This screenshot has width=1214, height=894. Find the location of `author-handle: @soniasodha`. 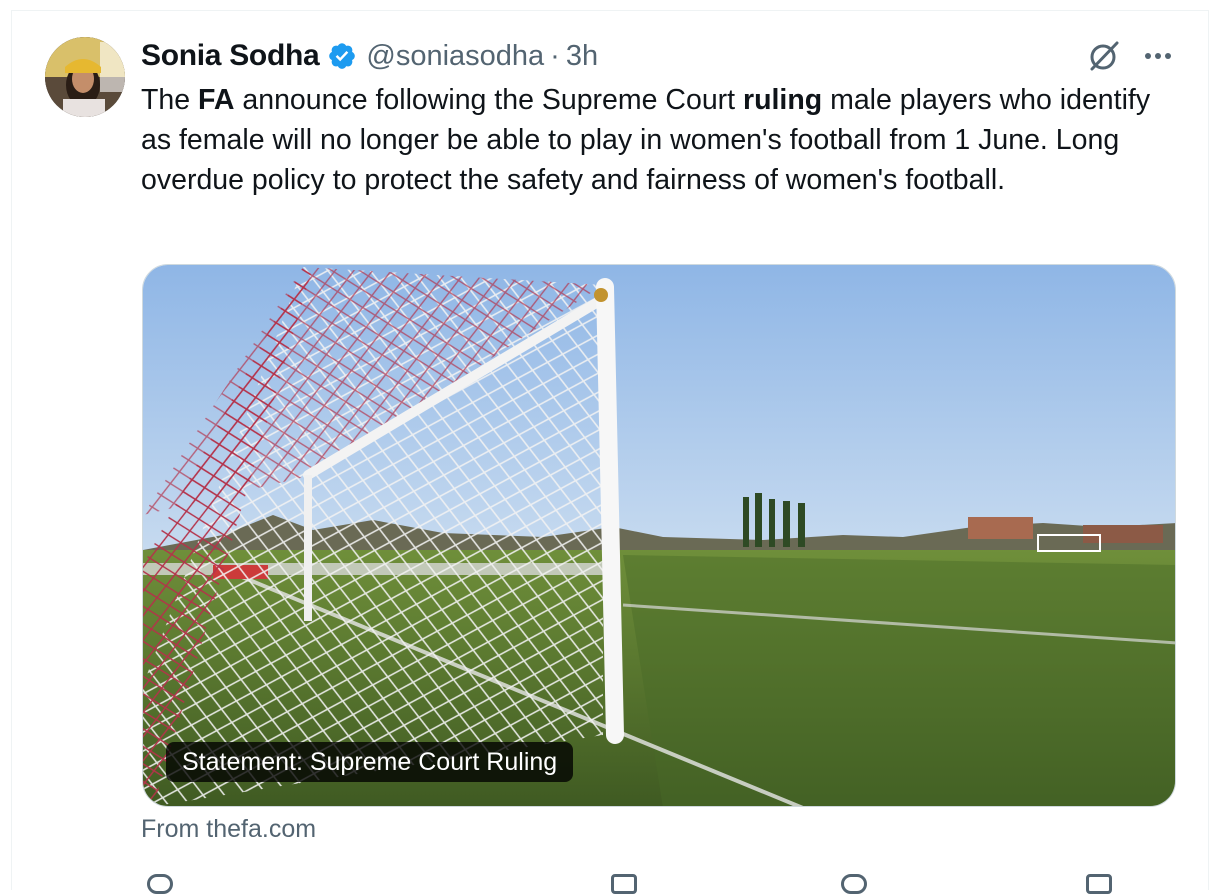

author-handle: @soniasodha is located at coordinates (455, 56).